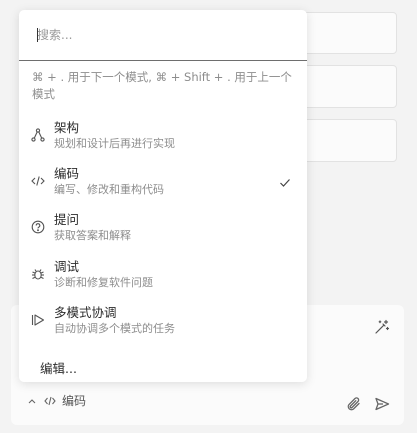 The height and width of the screenshot is (433, 417). What do you see at coordinates (38, 273) in the screenshot?
I see `bug-icon` at bounding box center [38, 273].